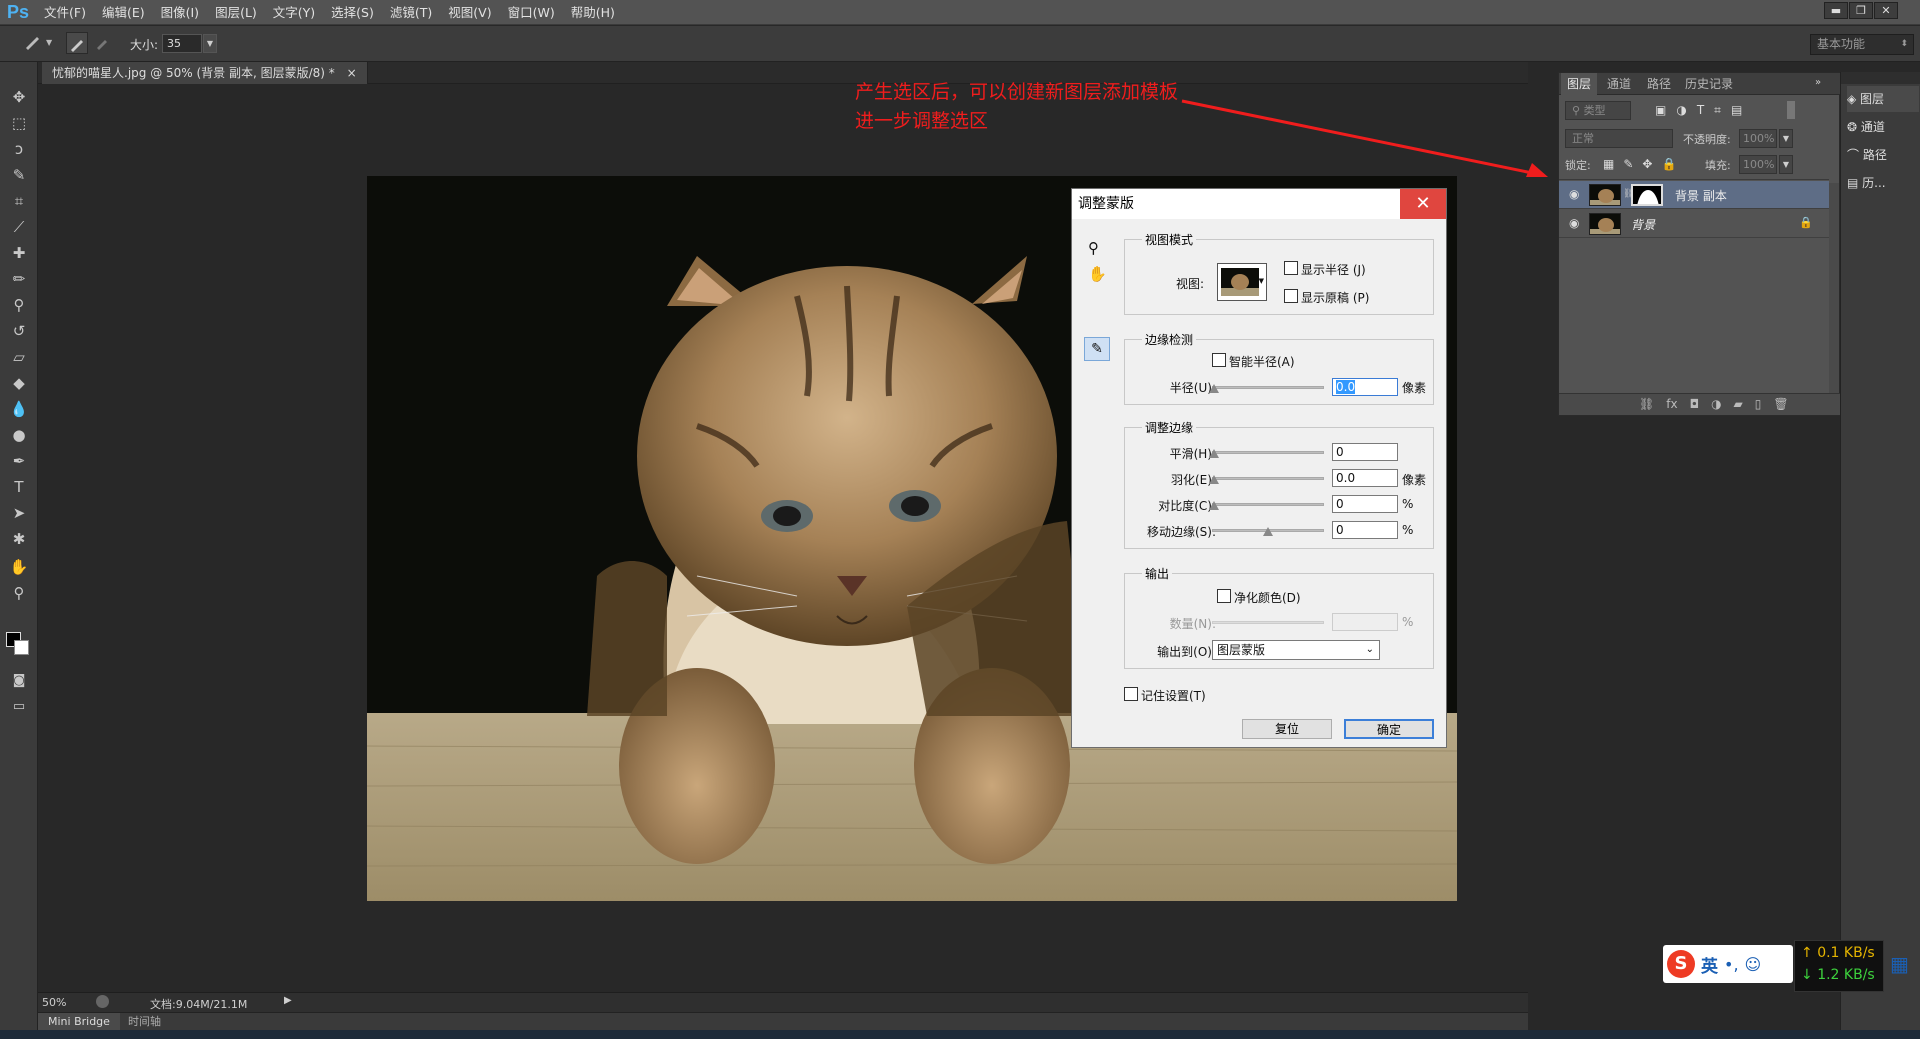  I want to click on paint-bucket-tool-icon: ◆, so click(19, 383).